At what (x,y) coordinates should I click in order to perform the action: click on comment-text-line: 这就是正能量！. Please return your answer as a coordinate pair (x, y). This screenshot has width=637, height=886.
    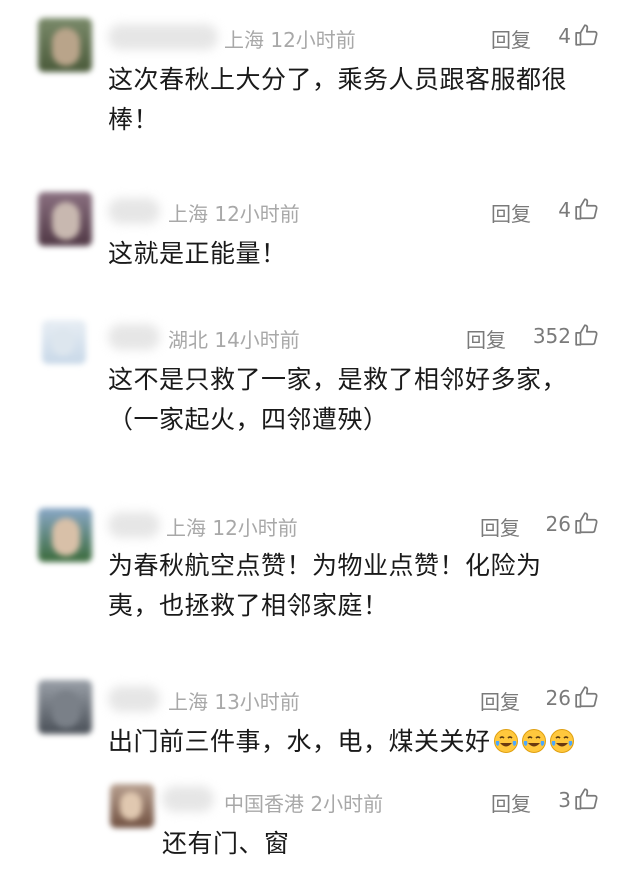
    Looking at the image, I should click on (197, 253).